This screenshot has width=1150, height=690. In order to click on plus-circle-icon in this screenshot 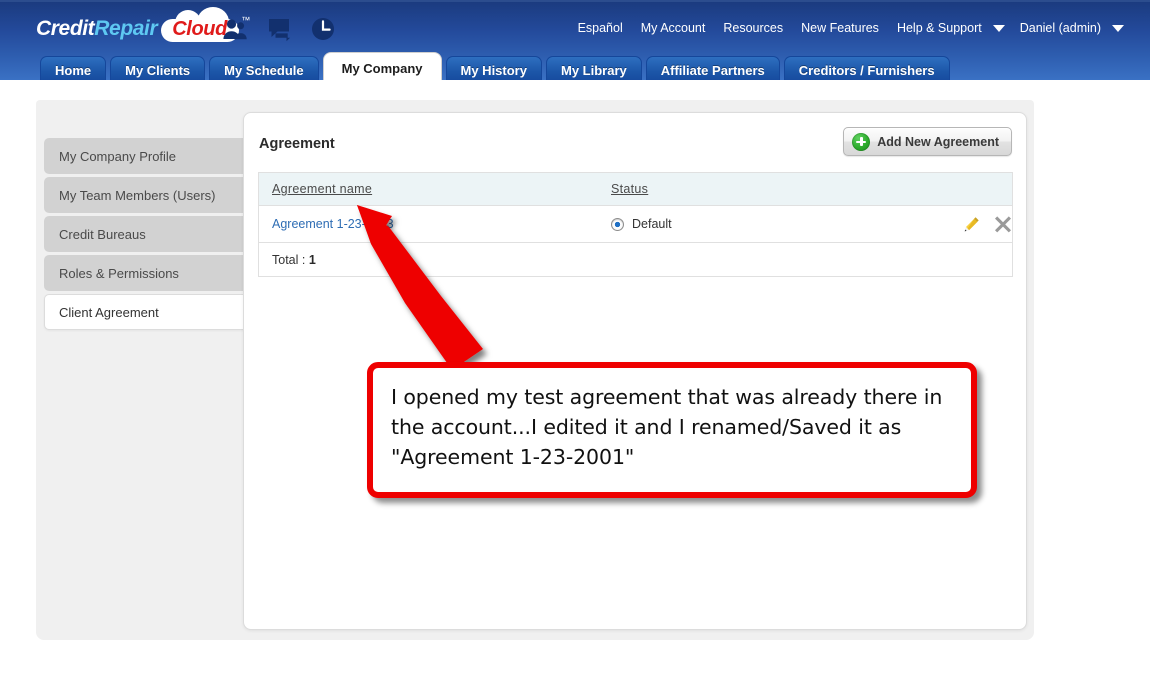, I will do `click(861, 141)`.